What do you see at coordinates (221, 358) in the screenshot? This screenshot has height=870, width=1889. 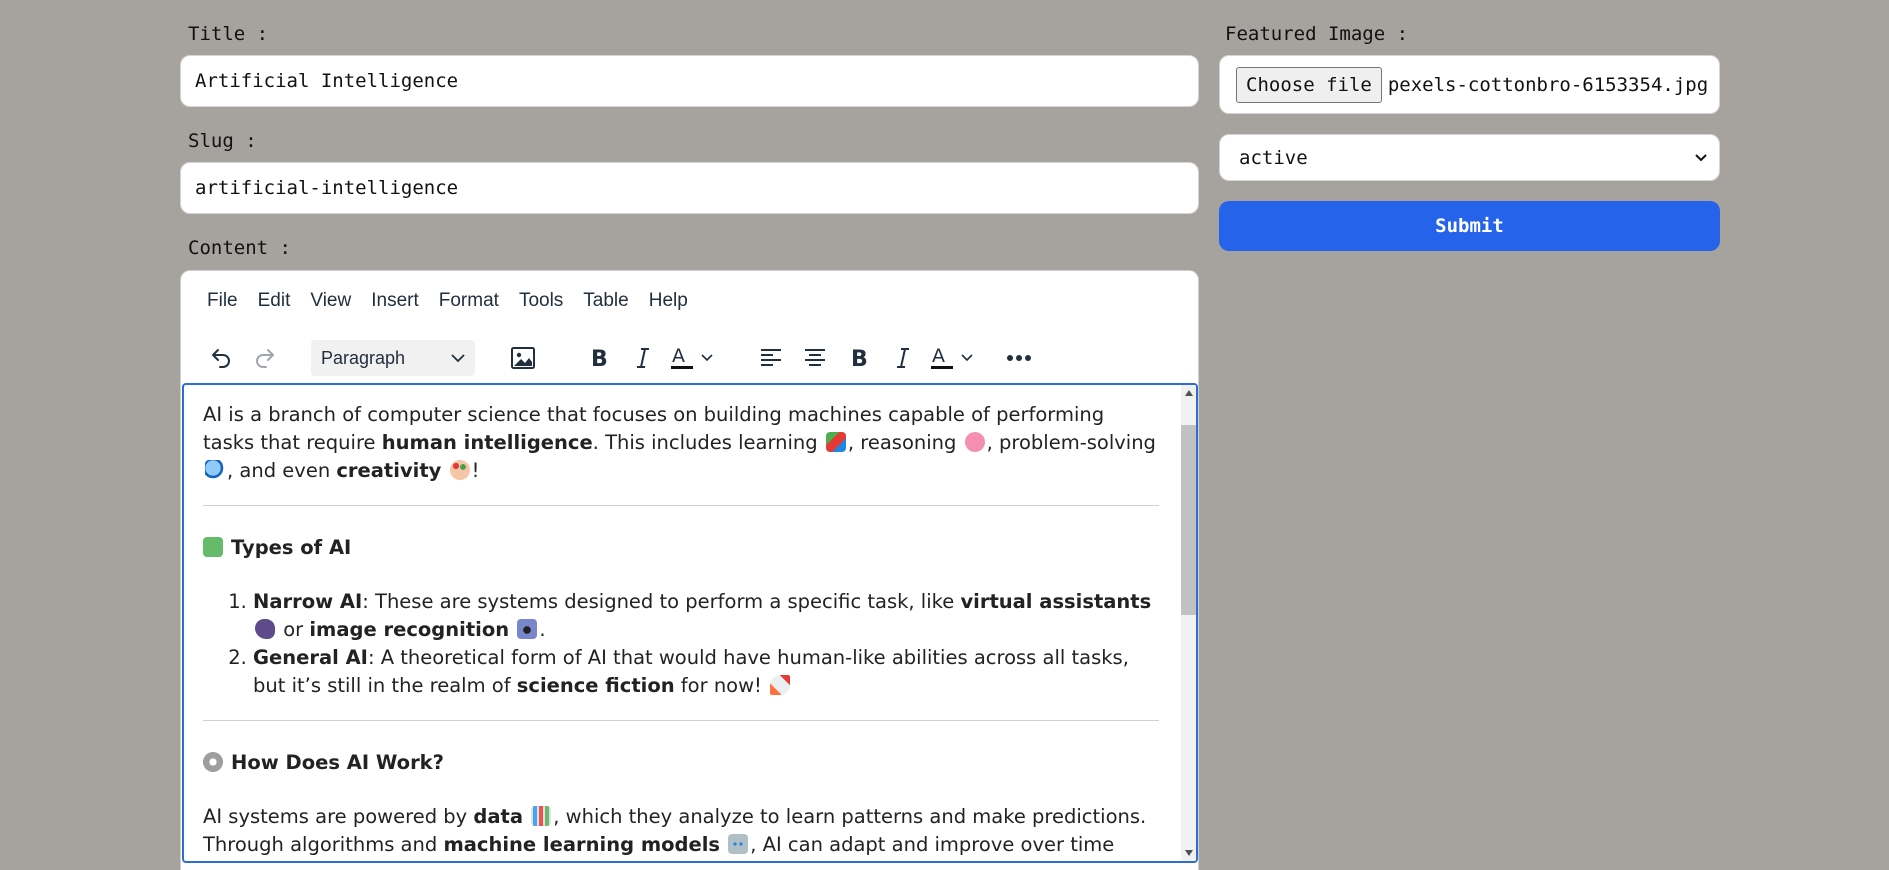 I see `undo-icon` at bounding box center [221, 358].